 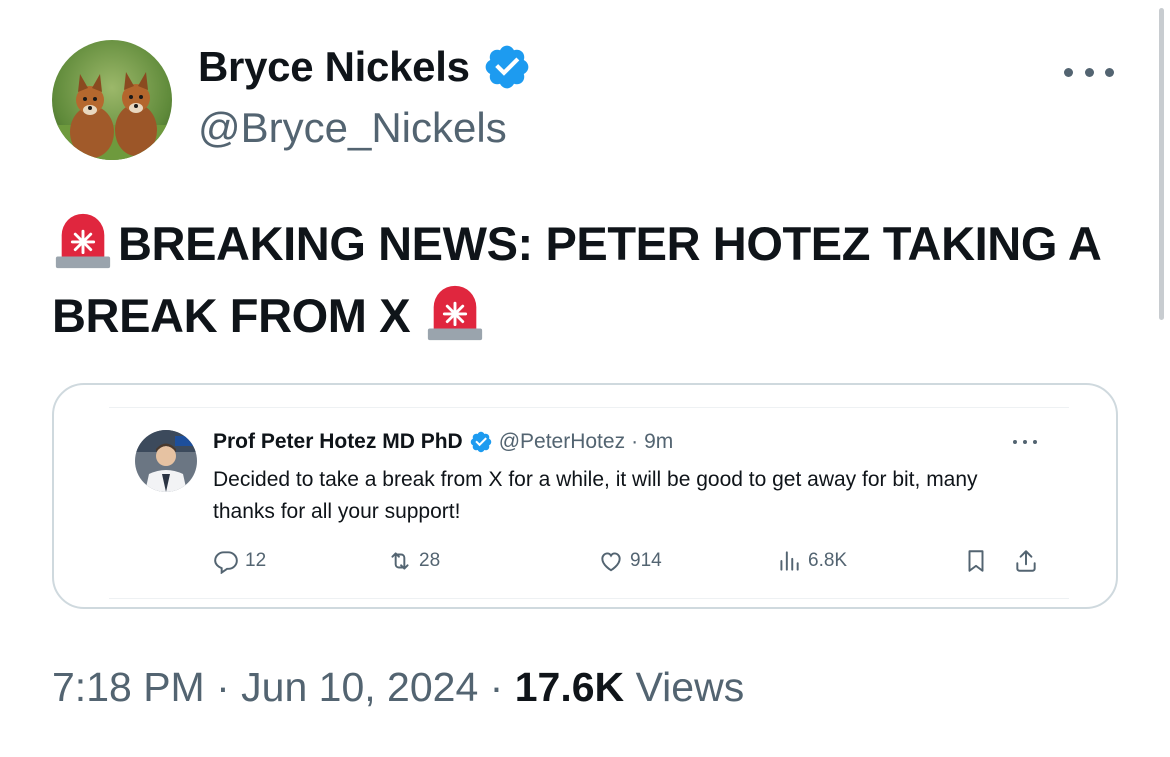 What do you see at coordinates (690, 687) in the screenshot?
I see `tweet-views-label: Views` at bounding box center [690, 687].